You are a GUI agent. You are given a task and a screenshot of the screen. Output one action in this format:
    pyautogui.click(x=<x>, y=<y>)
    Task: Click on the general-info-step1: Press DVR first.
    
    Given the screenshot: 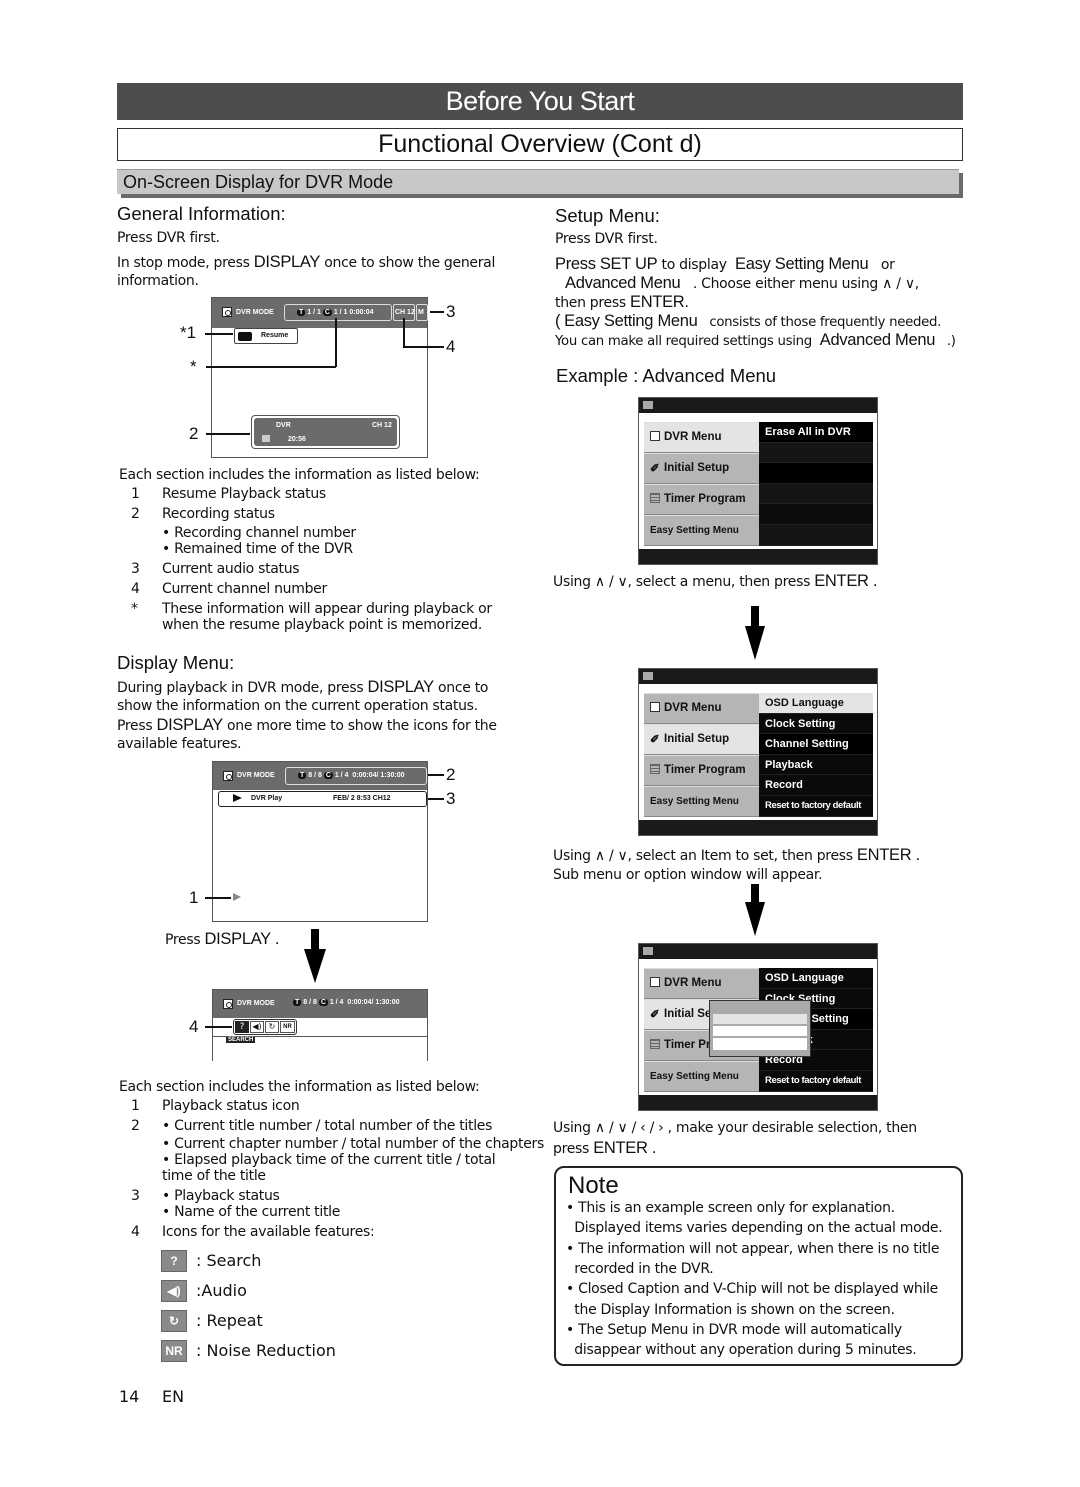 What is the action you would take?
    pyautogui.click(x=168, y=238)
    